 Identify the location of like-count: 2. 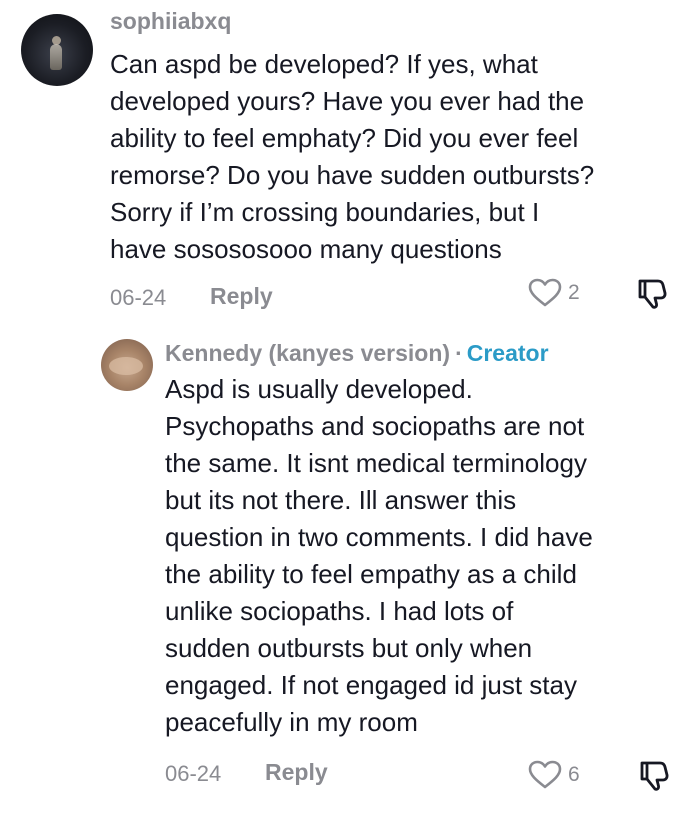
(574, 292).